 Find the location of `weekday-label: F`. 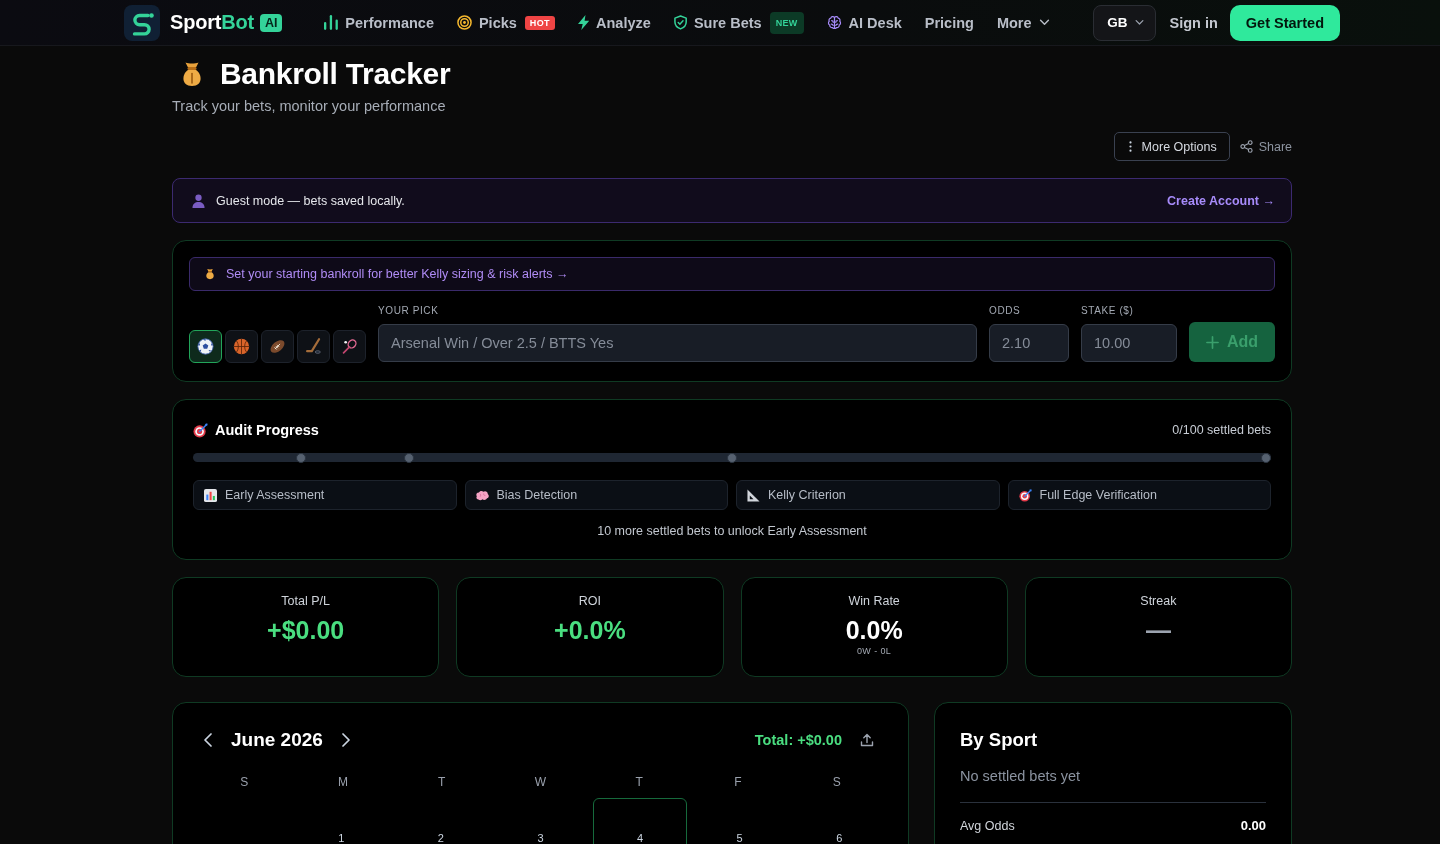

weekday-label: F is located at coordinates (738, 782).